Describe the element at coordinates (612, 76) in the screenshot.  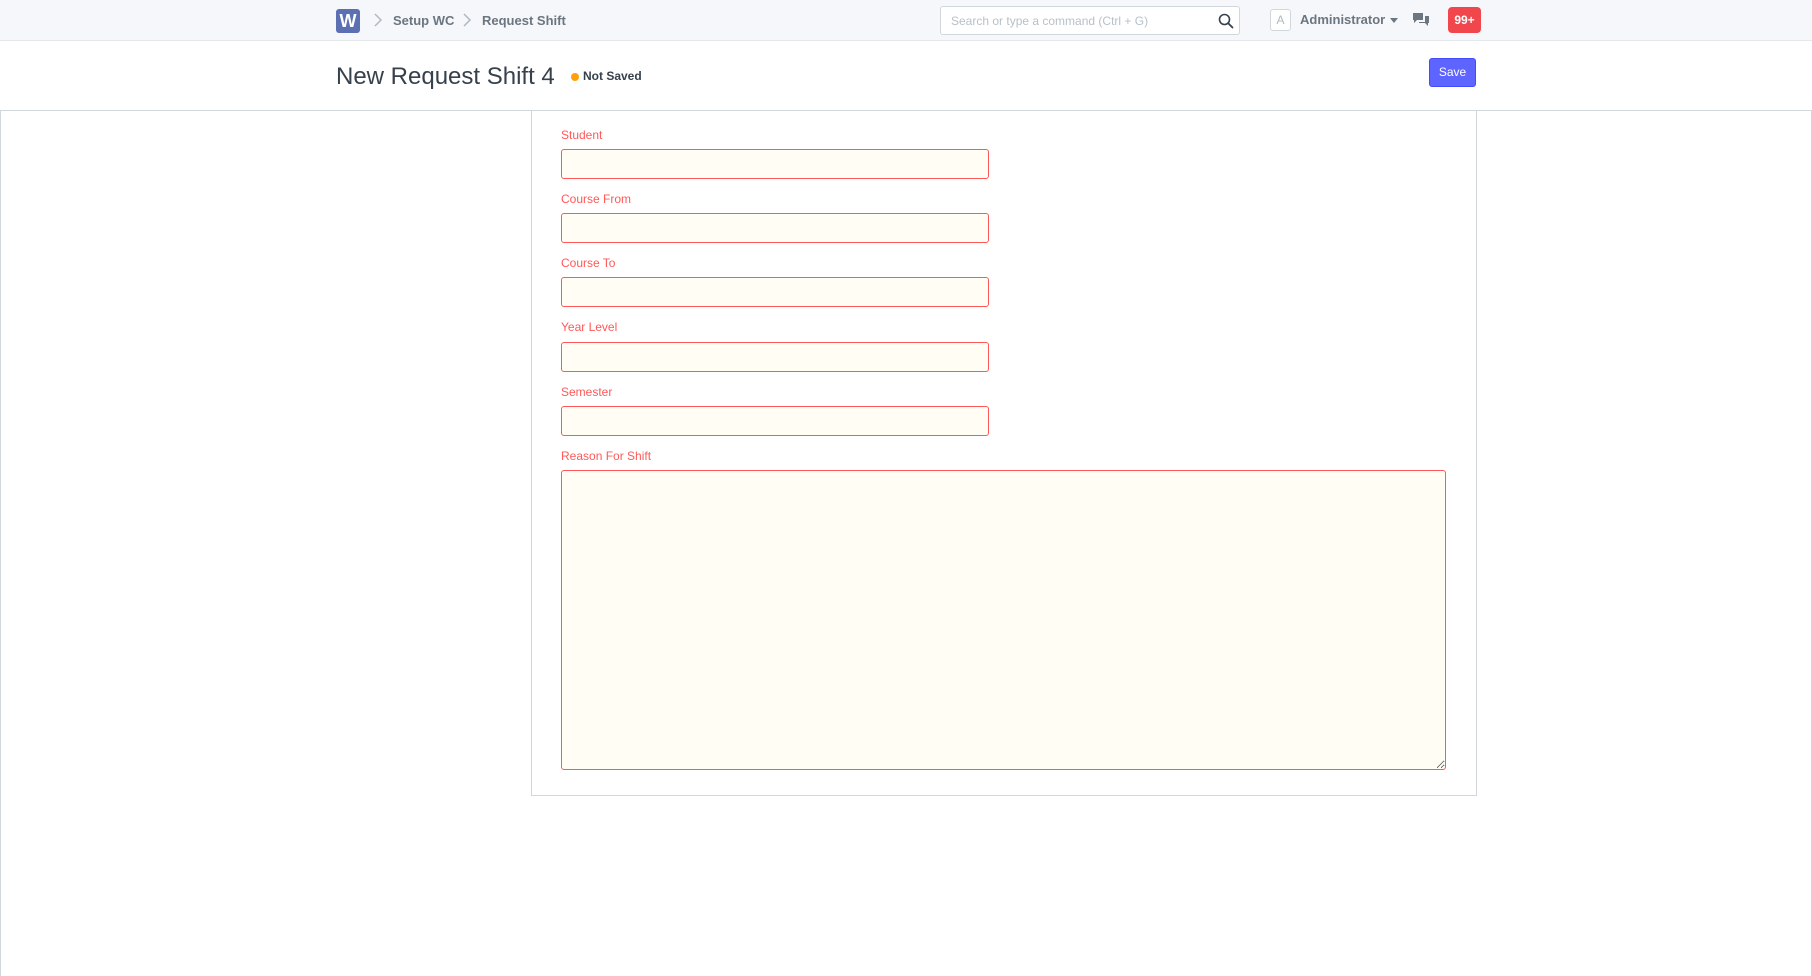
I see `status-badge: Not Saved` at that location.